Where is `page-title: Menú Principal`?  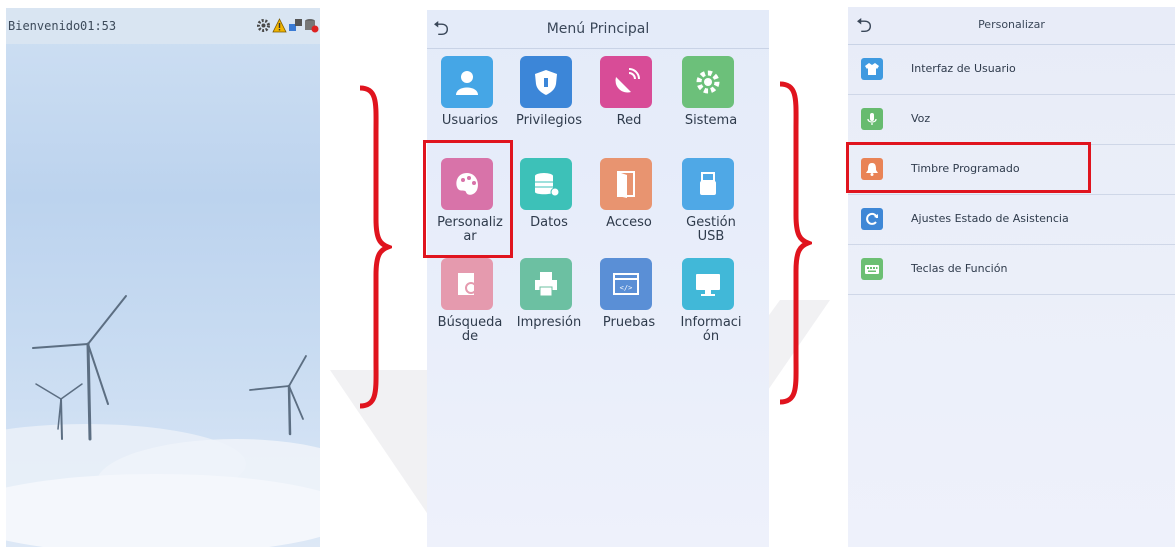
page-title: Menú Principal is located at coordinates (598, 29).